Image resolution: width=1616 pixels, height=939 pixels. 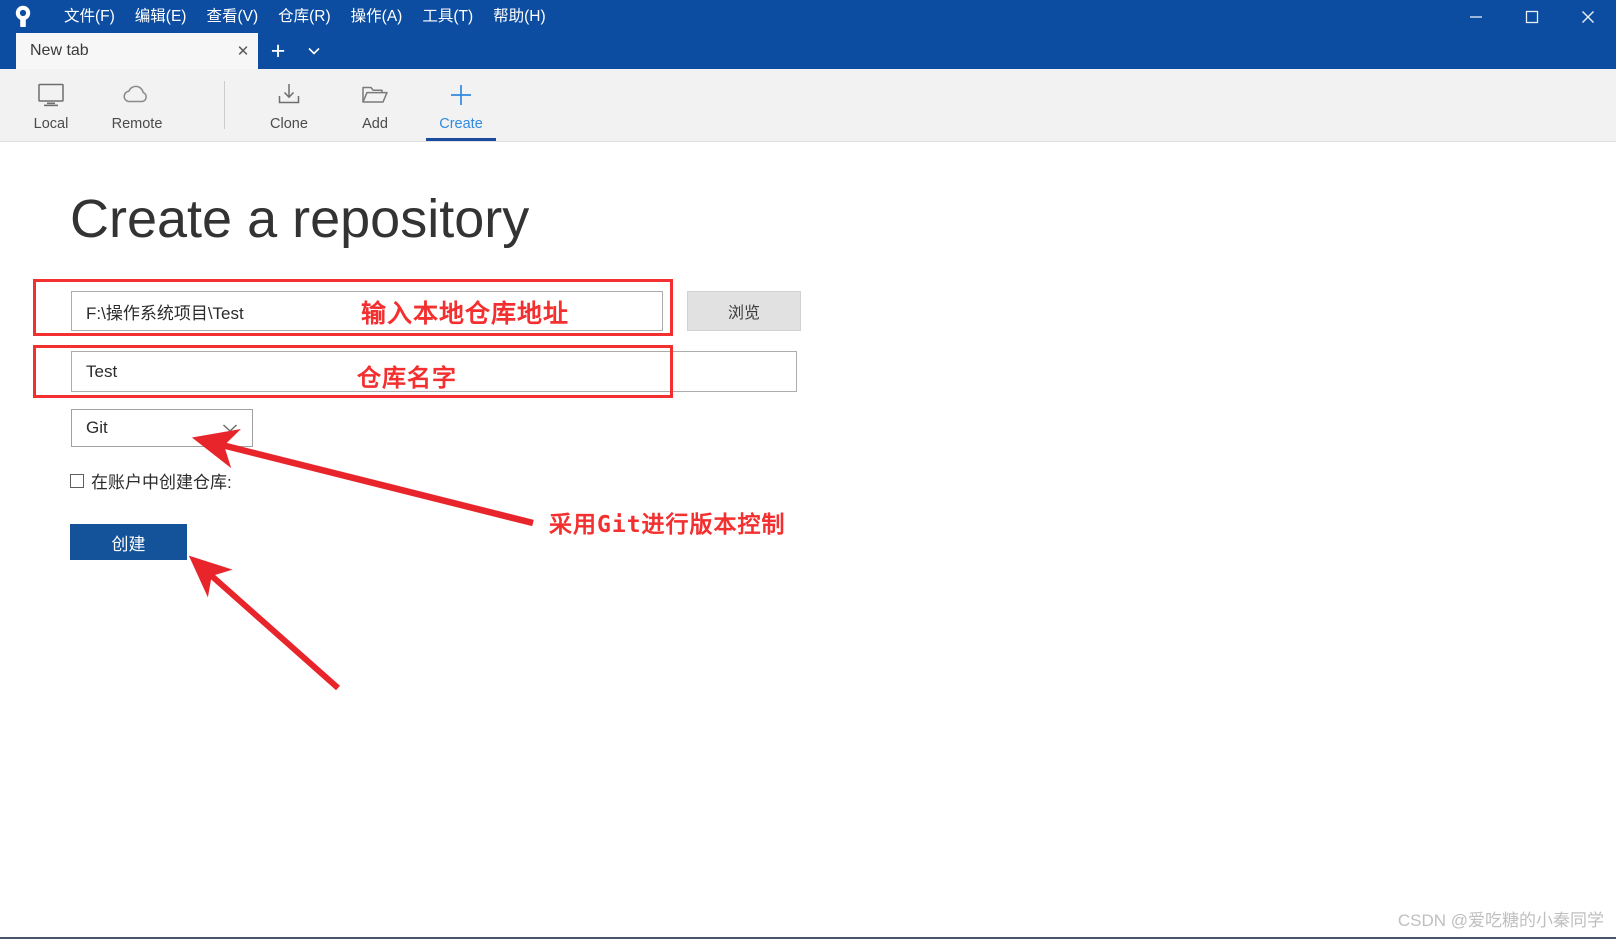 I want to click on toolbar-group-sources: Local Remote, so click(x=94, y=105).